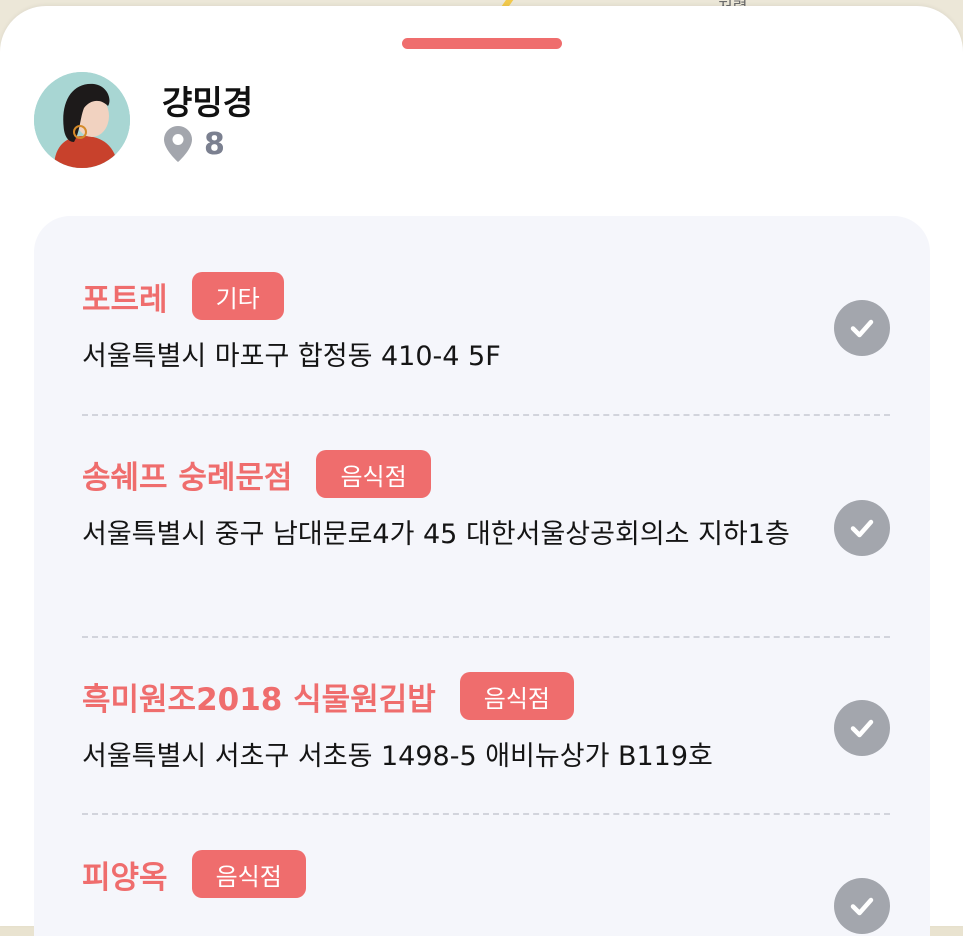  I want to click on pin-count-row: 8, so click(194, 144).